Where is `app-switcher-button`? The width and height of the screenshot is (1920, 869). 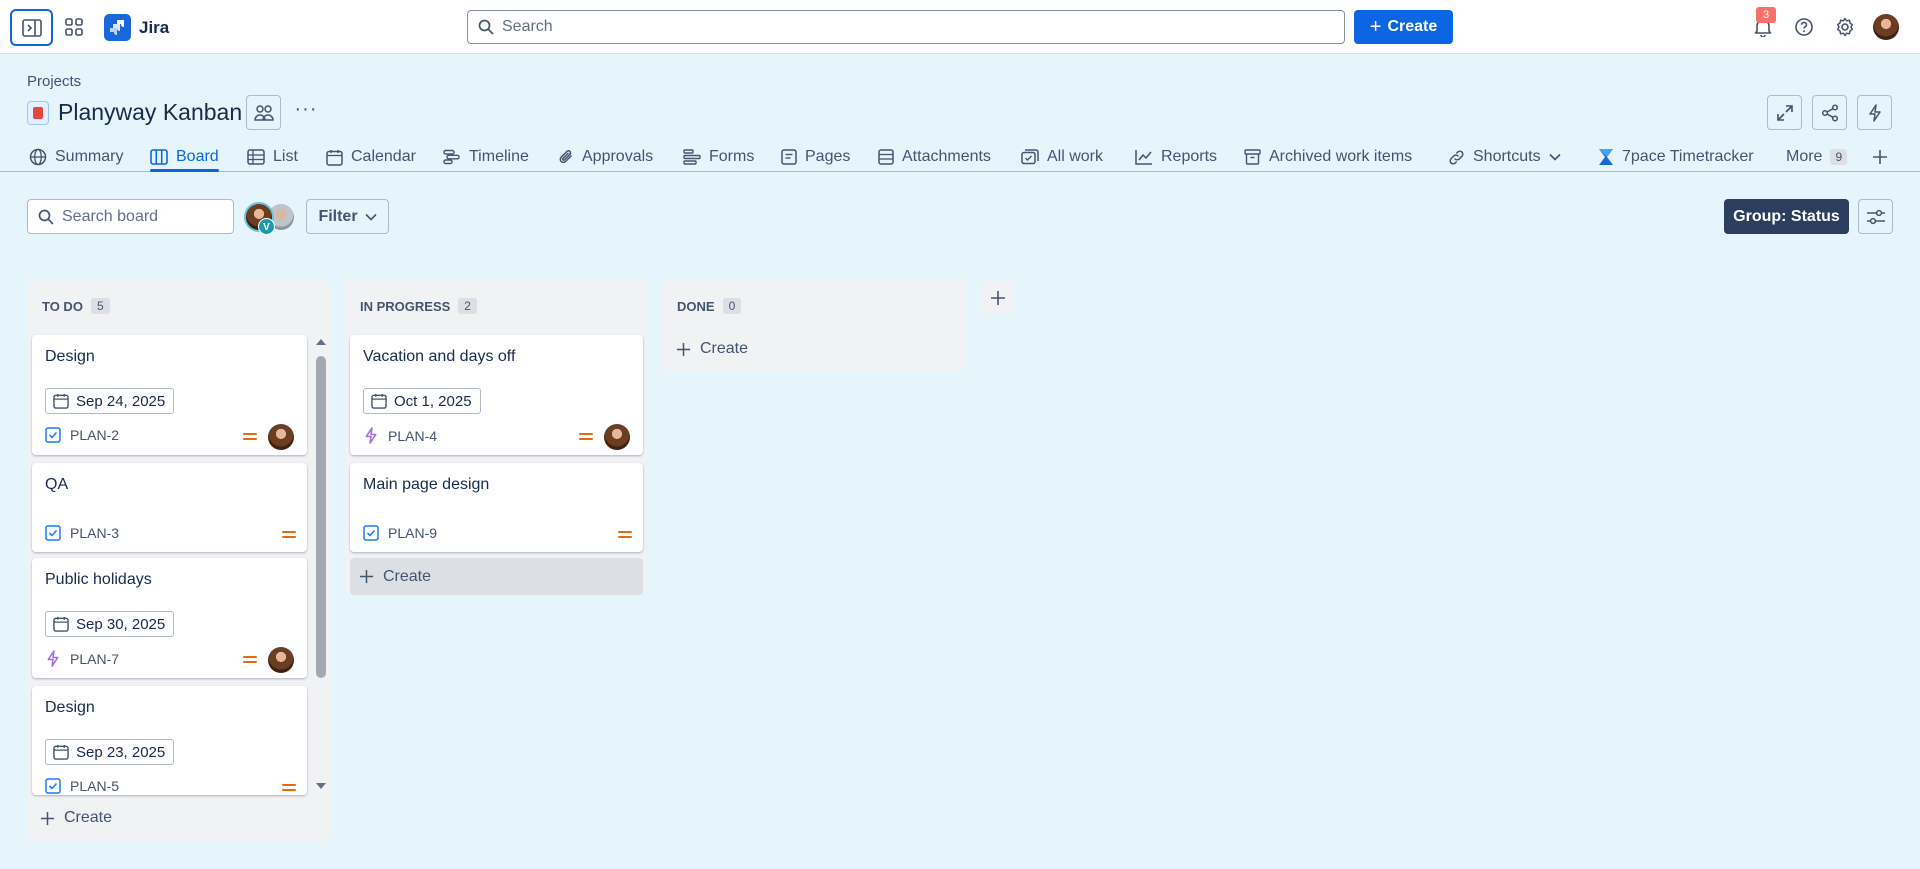 app-switcher-button is located at coordinates (74, 27).